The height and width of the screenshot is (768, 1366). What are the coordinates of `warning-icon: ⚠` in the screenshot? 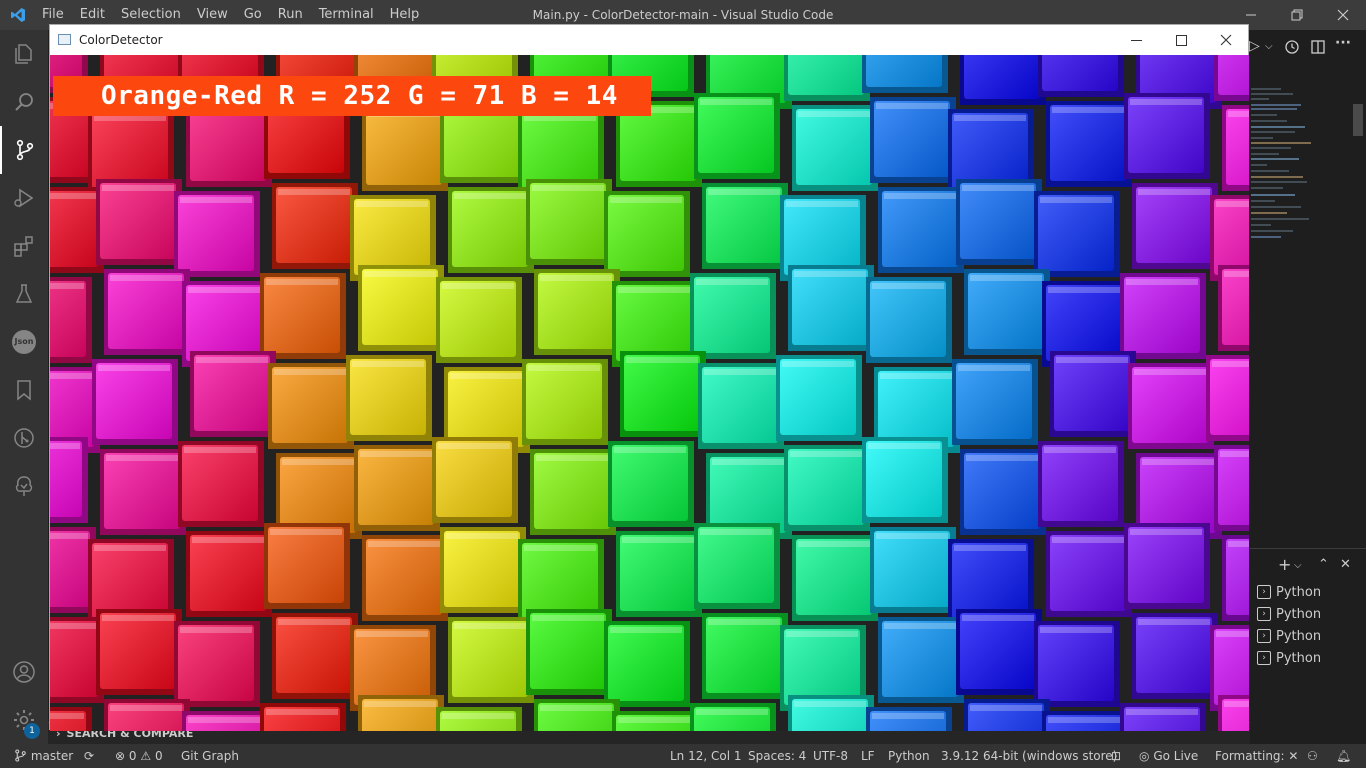 It's located at (146, 756).